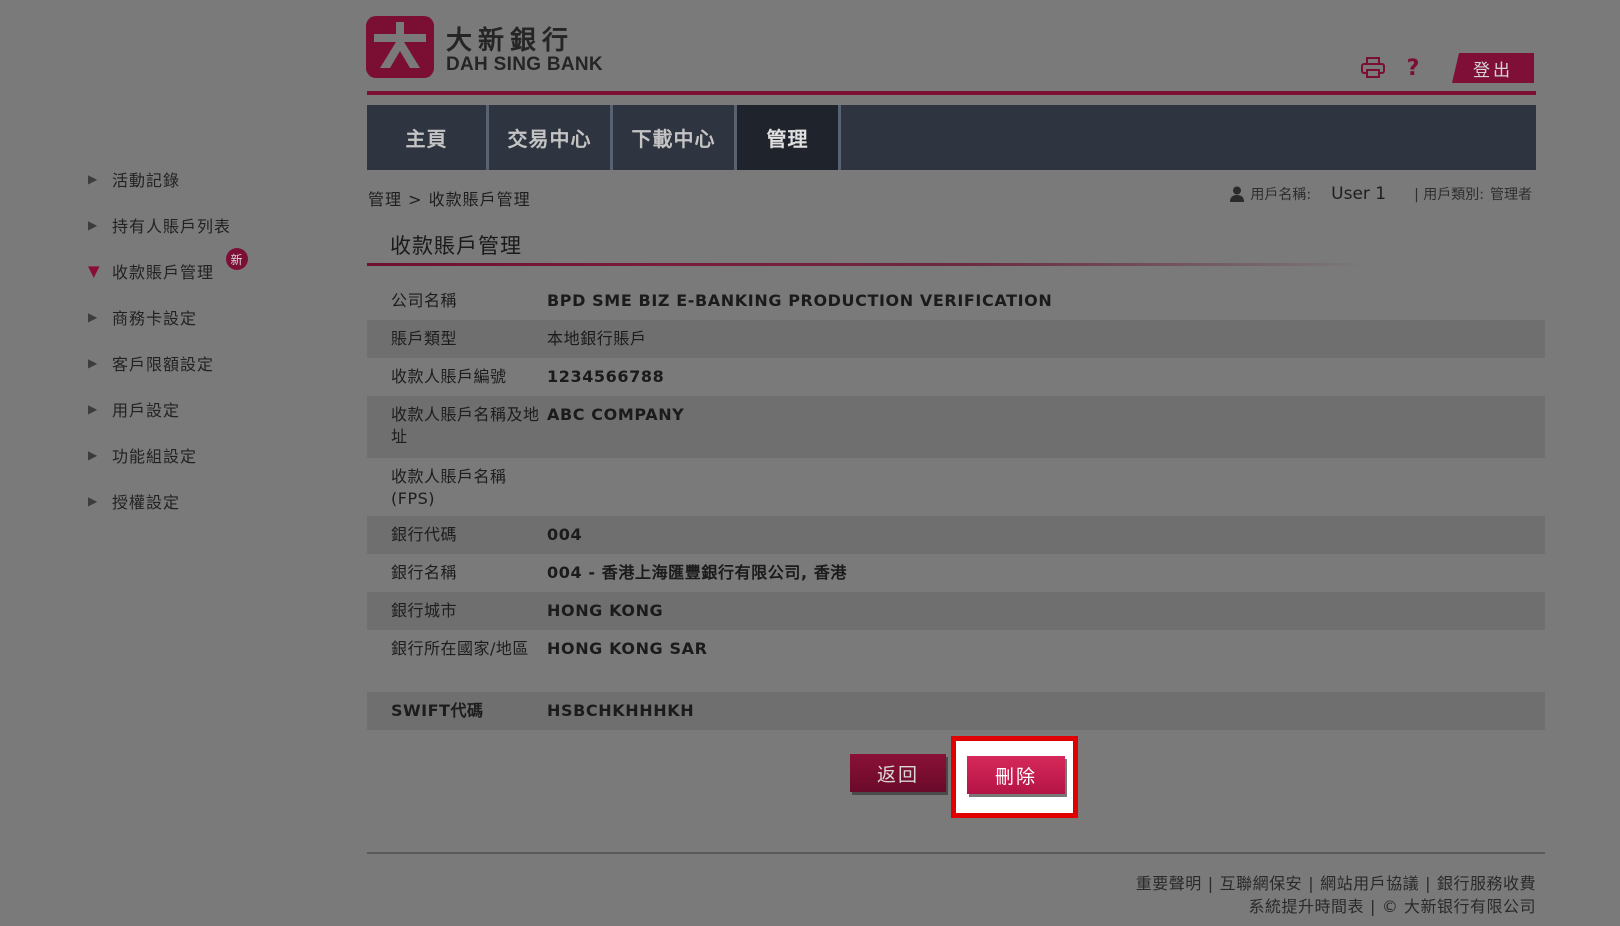 The width and height of the screenshot is (1620, 926). What do you see at coordinates (1016, 775) in the screenshot?
I see `delete-button: 刪除` at bounding box center [1016, 775].